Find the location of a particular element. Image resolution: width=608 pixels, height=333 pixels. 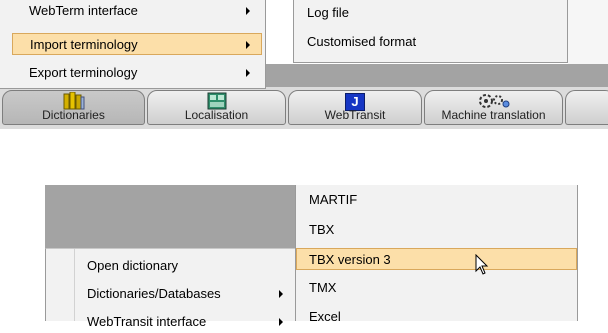

webtransit-button: J WebTransit is located at coordinates (355, 107).